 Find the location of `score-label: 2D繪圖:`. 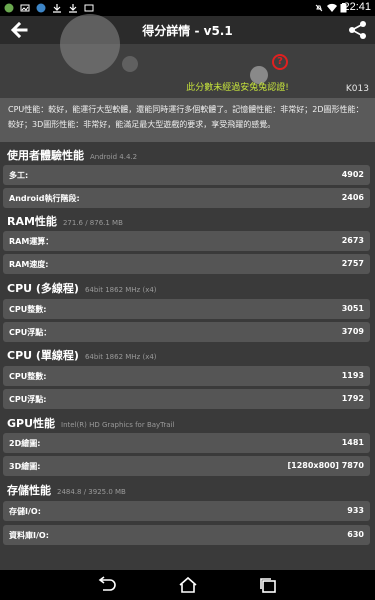

score-label: 2D繪圖: is located at coordinates (25, 443).